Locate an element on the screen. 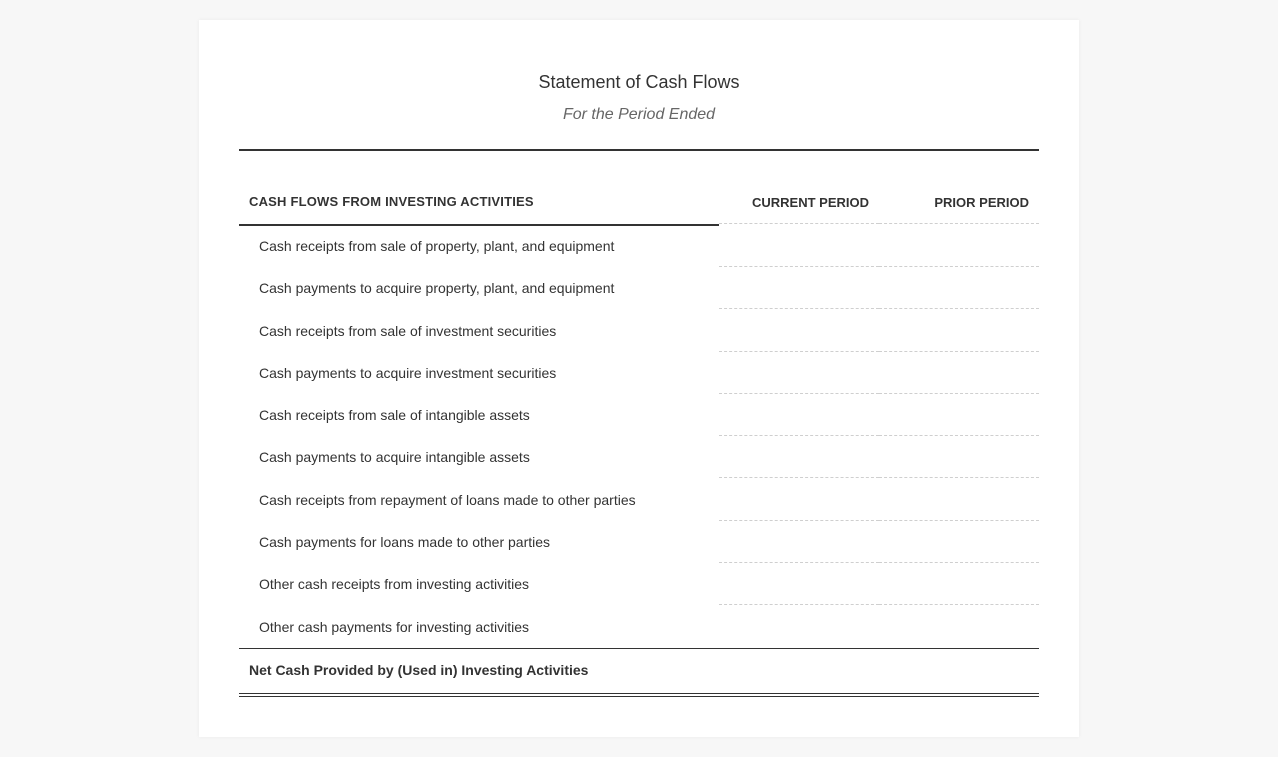 This screenshot has width=1278, height=757. column-header-prior-period: PRIOR PERIOD is located at coordinates (959, 202).